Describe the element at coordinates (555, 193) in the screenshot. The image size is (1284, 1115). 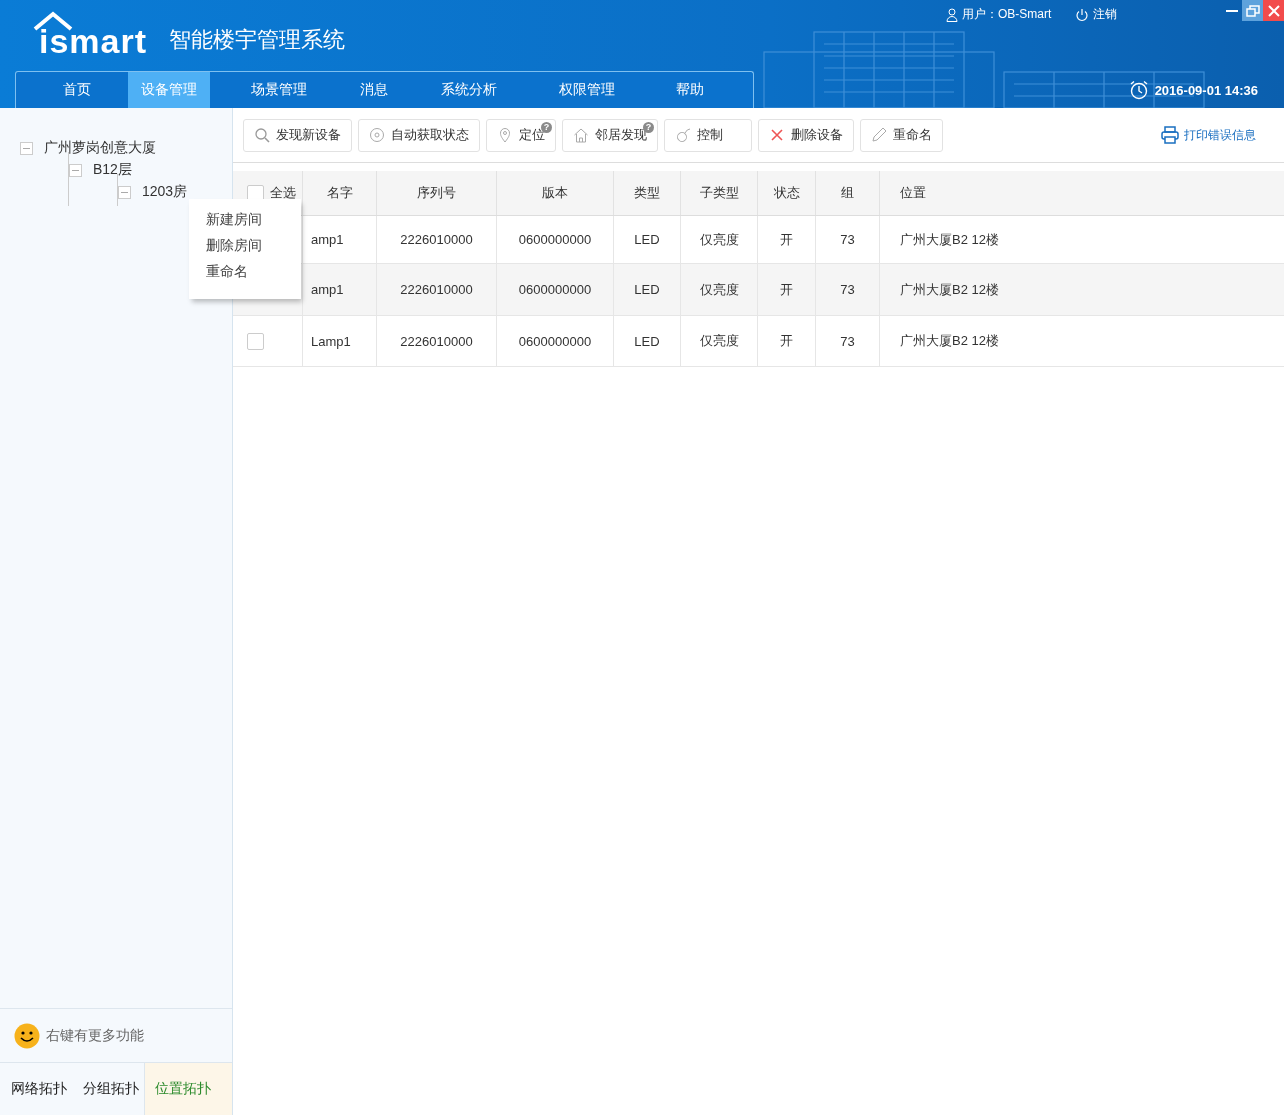
I see `column-header: 版本` at that location.